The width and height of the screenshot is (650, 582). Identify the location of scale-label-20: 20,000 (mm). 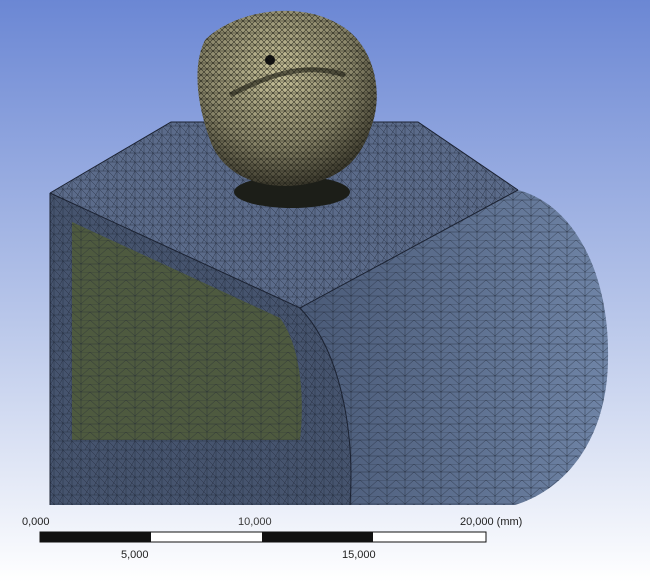
(491, 522).